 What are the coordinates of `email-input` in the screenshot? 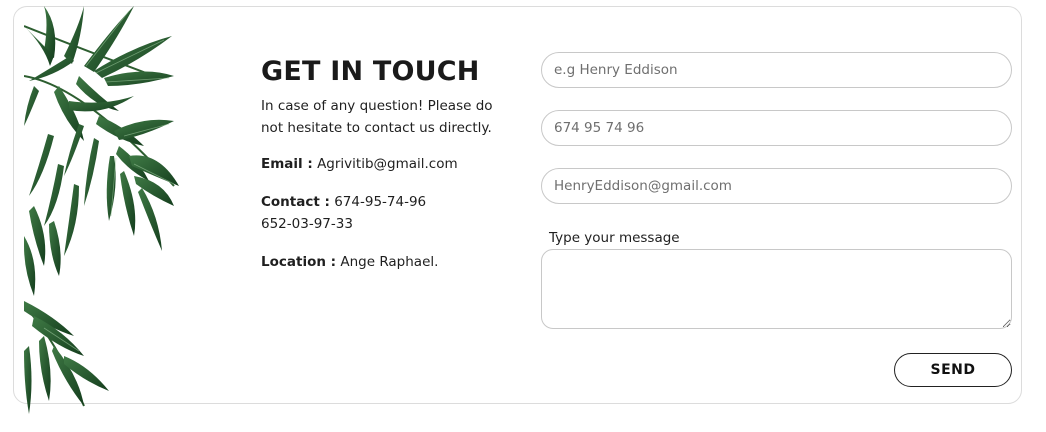 It's located at (776, 186).